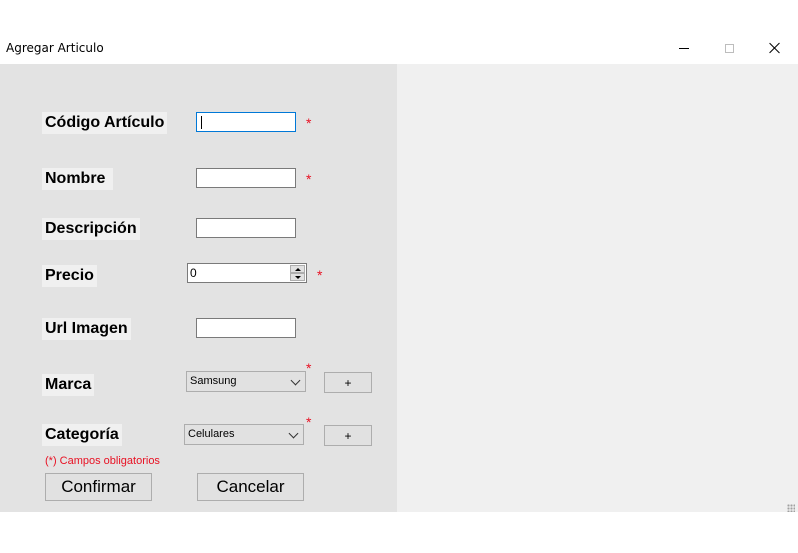 The width and height of the screenshot is (798, 553). What do you see at coordinates (246, 381) in the screenshot?
I see `marca-select: Samsung` at bounding box center [246, 381].